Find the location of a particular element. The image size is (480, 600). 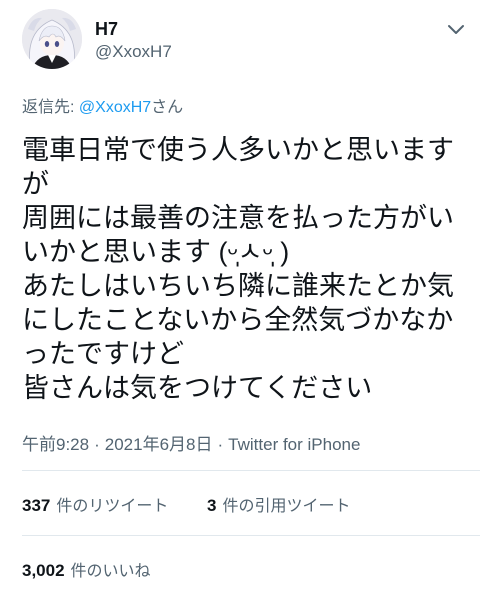

tweet-line: ったですけど is located at coordinates (103, 354).